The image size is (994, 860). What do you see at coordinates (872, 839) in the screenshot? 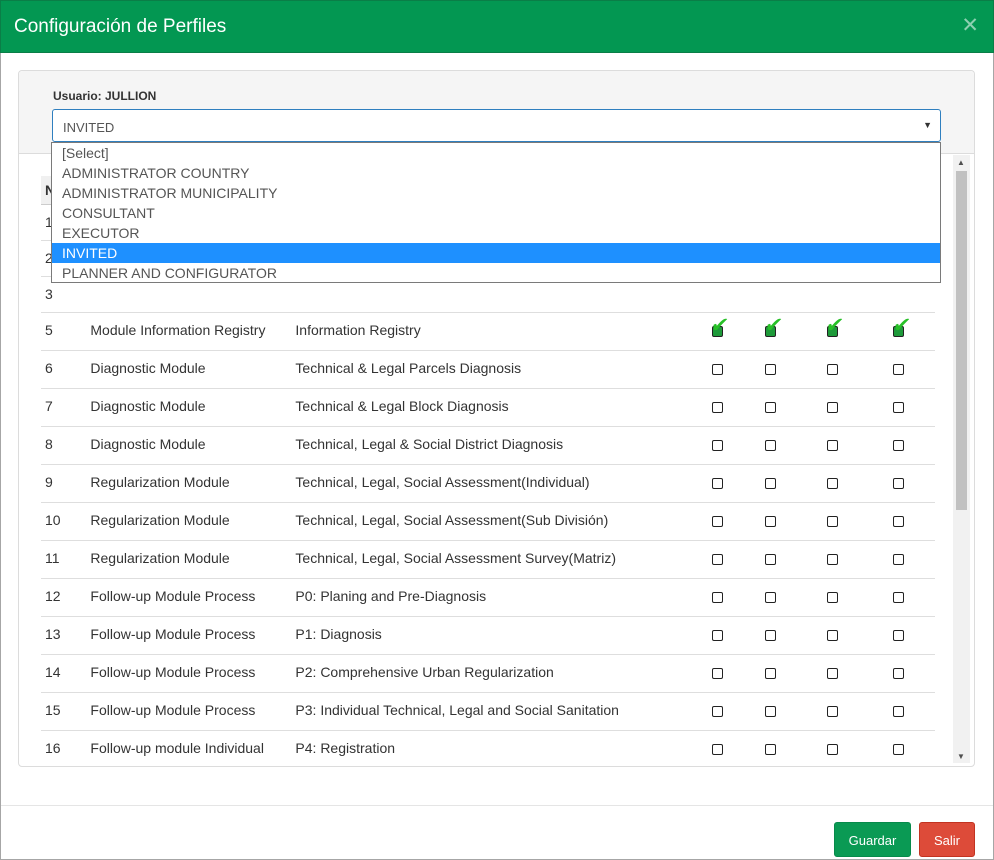
I see `save-button: Guardar` at bounding box center [872, 839].